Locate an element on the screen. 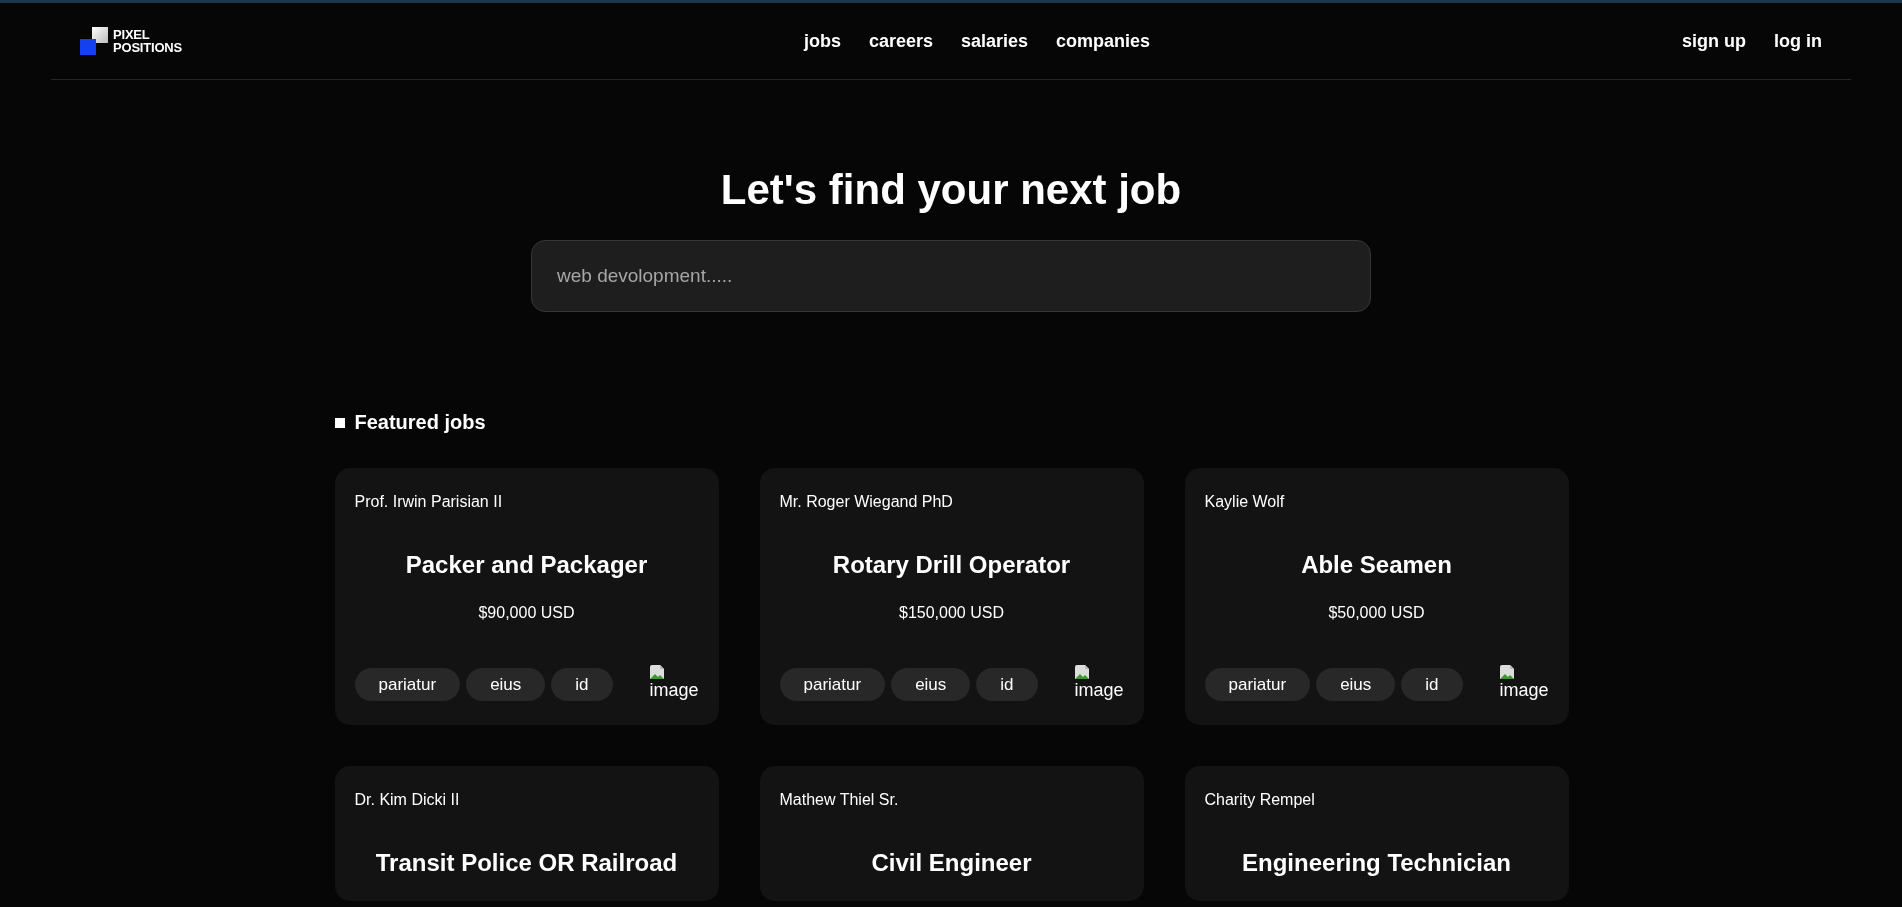  job-card: Kaylie Wolf Able Seamen $50,000 USD pariatur eius id image is located at coordinates (1376, 596).